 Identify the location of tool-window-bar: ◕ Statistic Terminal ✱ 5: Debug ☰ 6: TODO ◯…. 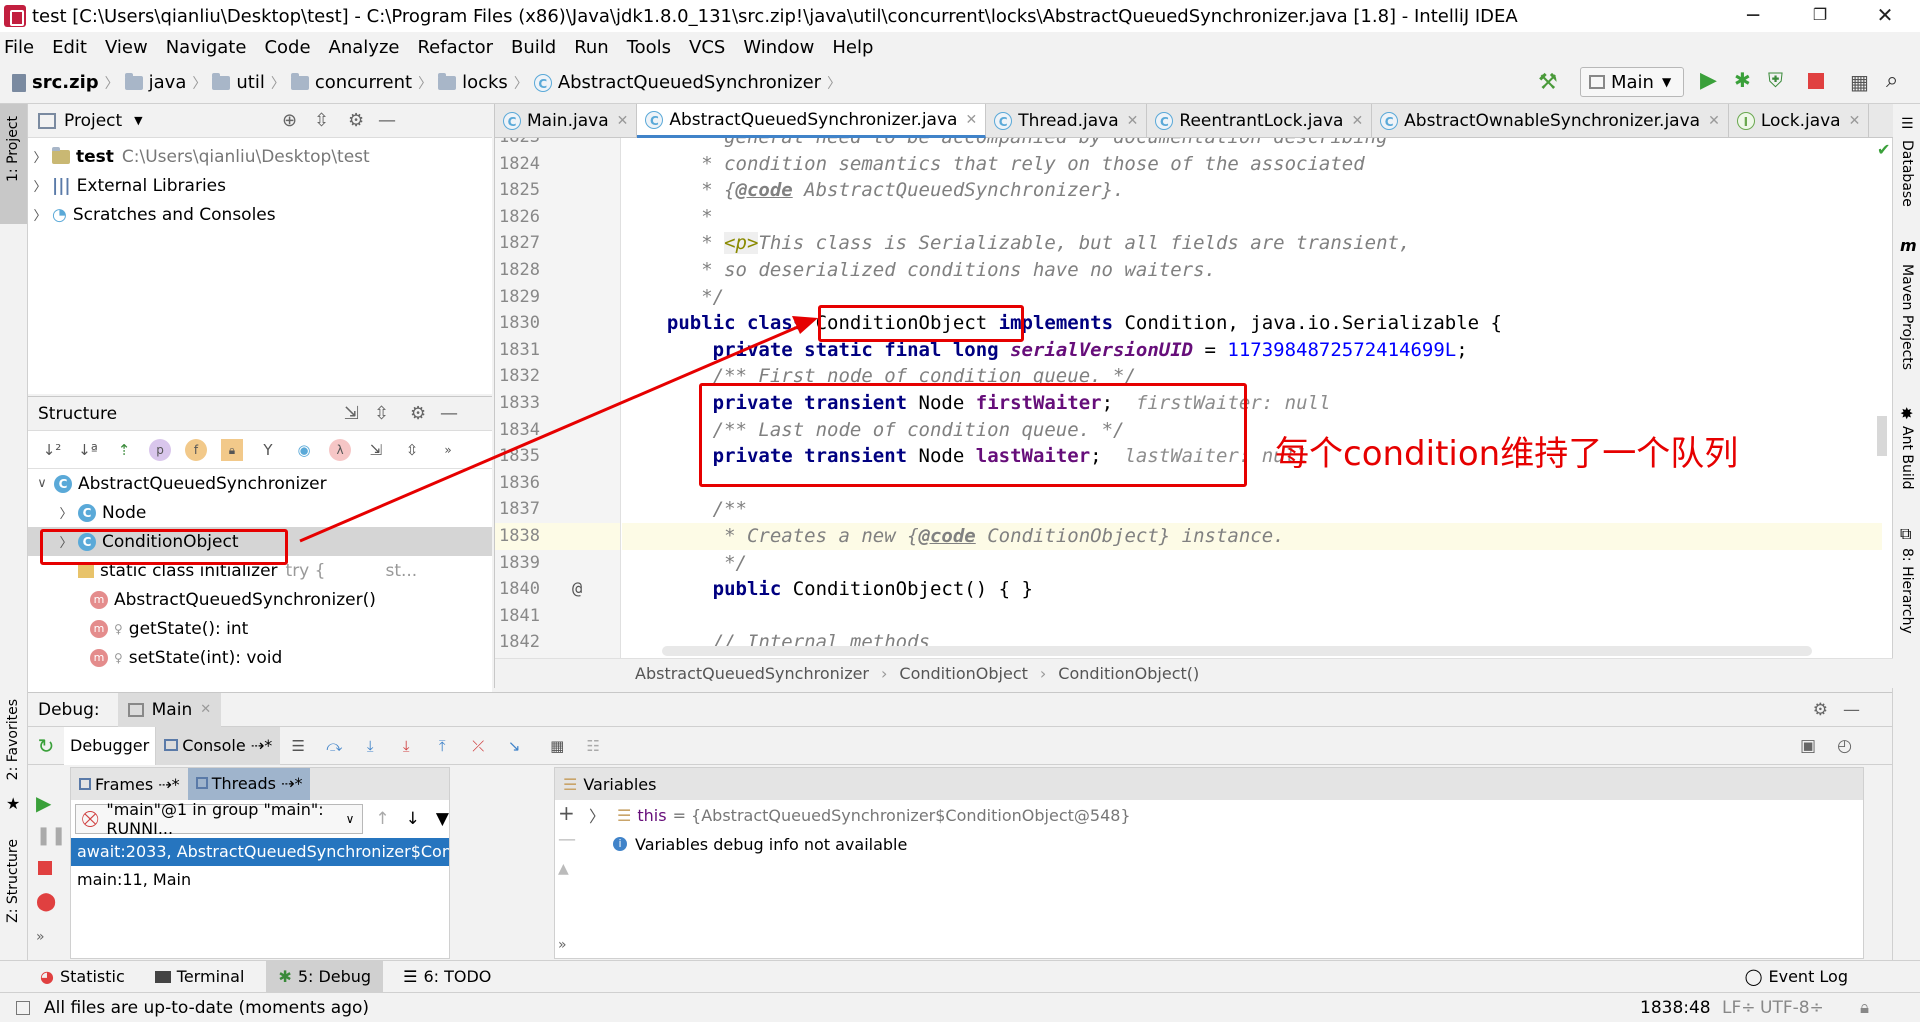
(960, 976).